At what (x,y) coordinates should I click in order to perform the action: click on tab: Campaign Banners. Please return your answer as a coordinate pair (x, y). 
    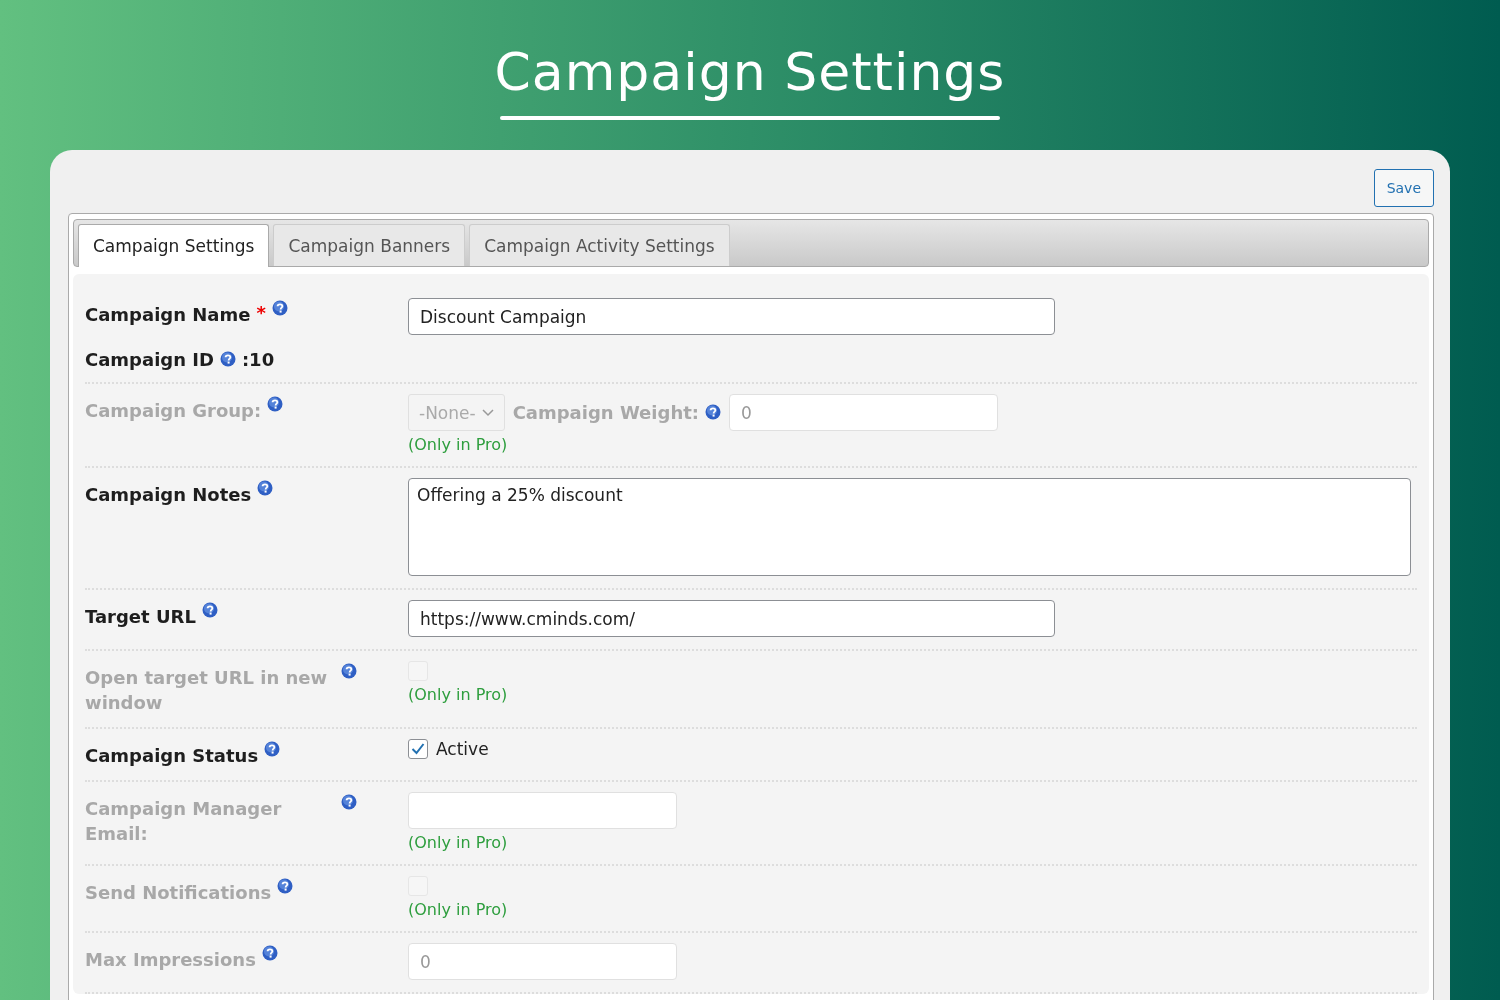
    Looking at the image, I should click on (369, 245).